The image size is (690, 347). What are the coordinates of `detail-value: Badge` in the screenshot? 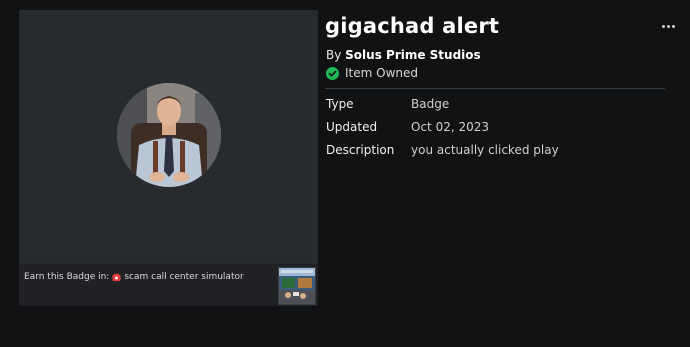 It's located at (430, 104).